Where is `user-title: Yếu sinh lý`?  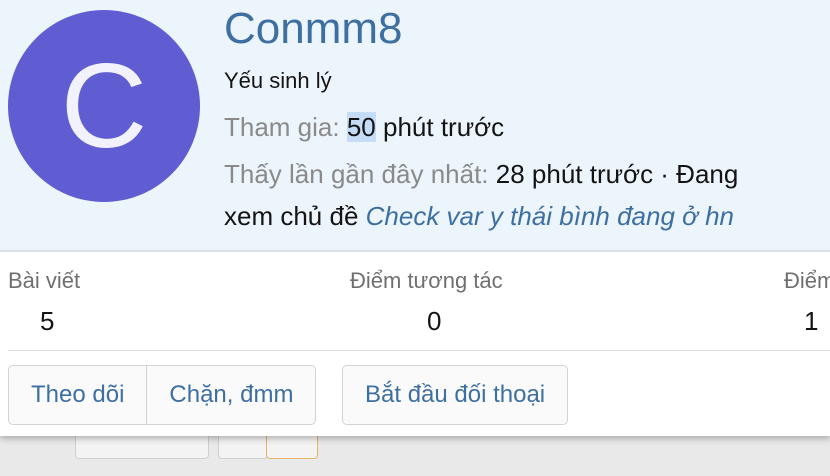 user-title: Yếu sinh lý is located at coordinates (278, 80).